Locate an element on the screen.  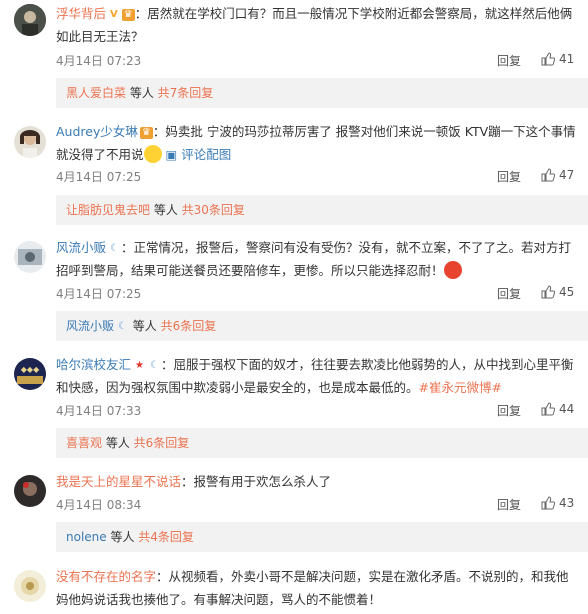
sub-reply-bar: 风流小贩 ☾ 等人 共6条回复 is located at coordinates (322, 326).